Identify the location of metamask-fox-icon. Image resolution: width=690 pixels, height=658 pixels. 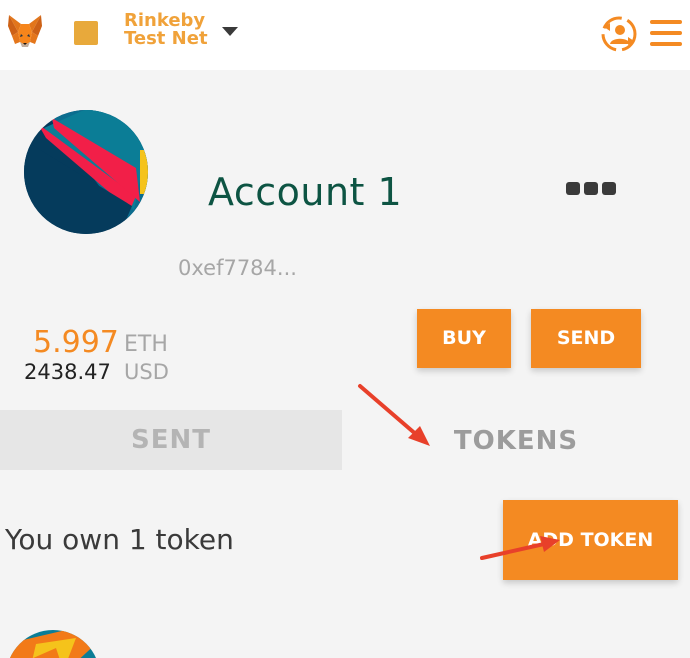
(25, 31).